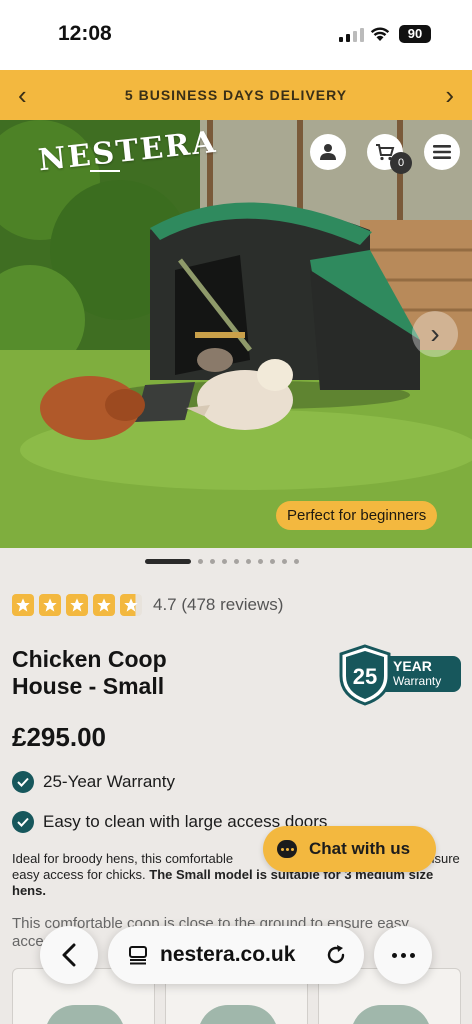  I want to click on more-icon, so click(394, 955).